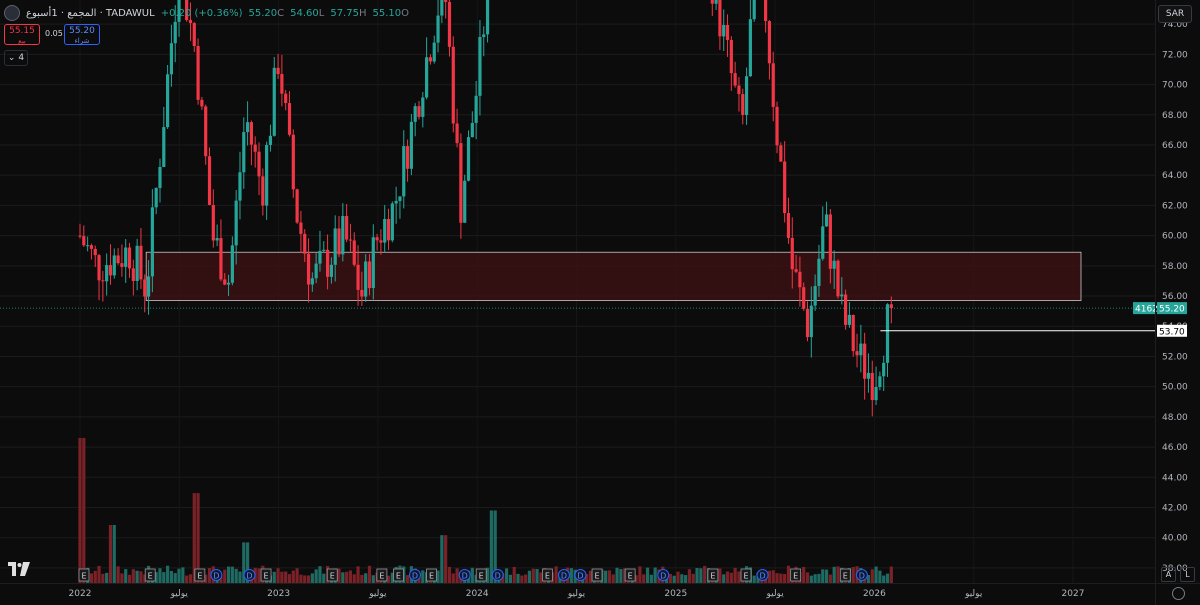 The height and width of the screenshot is (605, 1200). Describe the element at coordinates (1178, 593) in the screenshot. I see `gear-icon` at that location.